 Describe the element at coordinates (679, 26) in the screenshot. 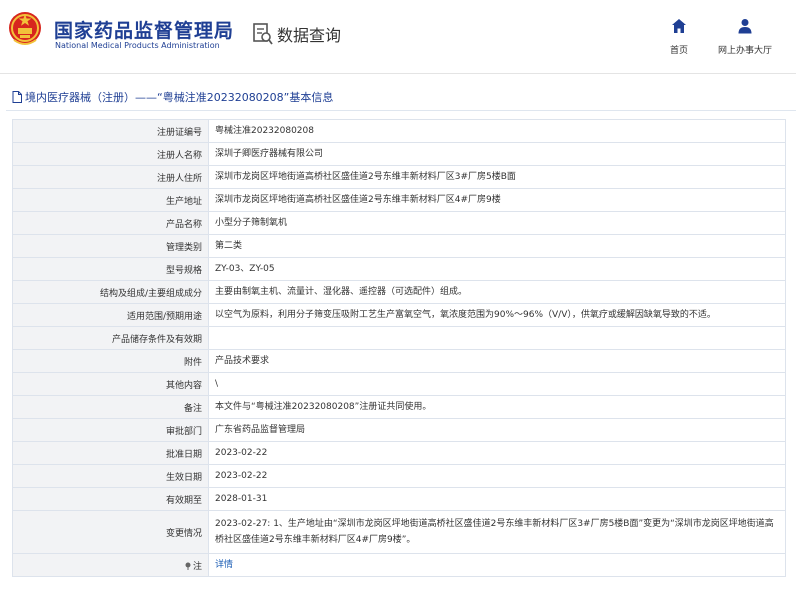

I see `home-icon` at that location.